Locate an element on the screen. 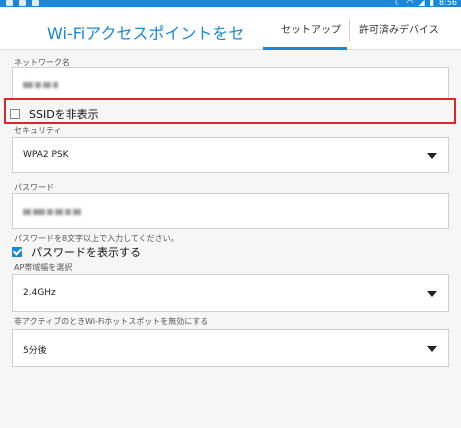 Image resolution: width=461 pixels, height=428 pixels. show-password-checkbox is located at coordinates (17, 252).